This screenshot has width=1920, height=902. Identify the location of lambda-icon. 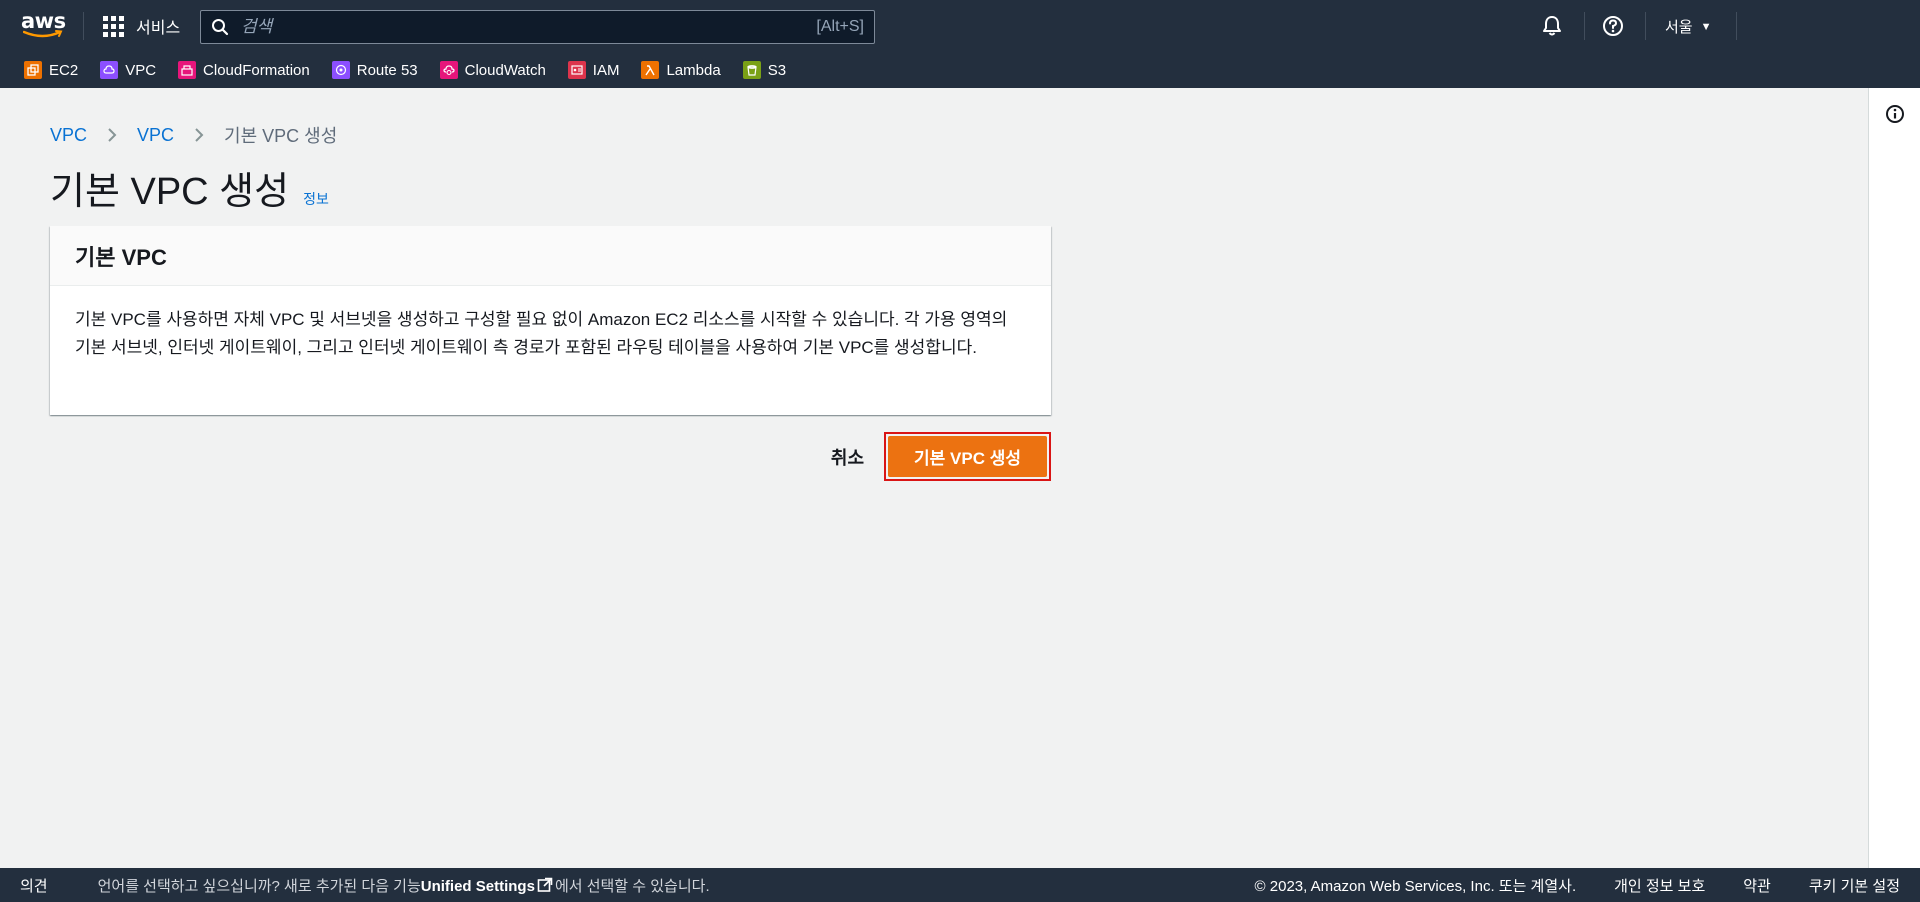
(650, 70).